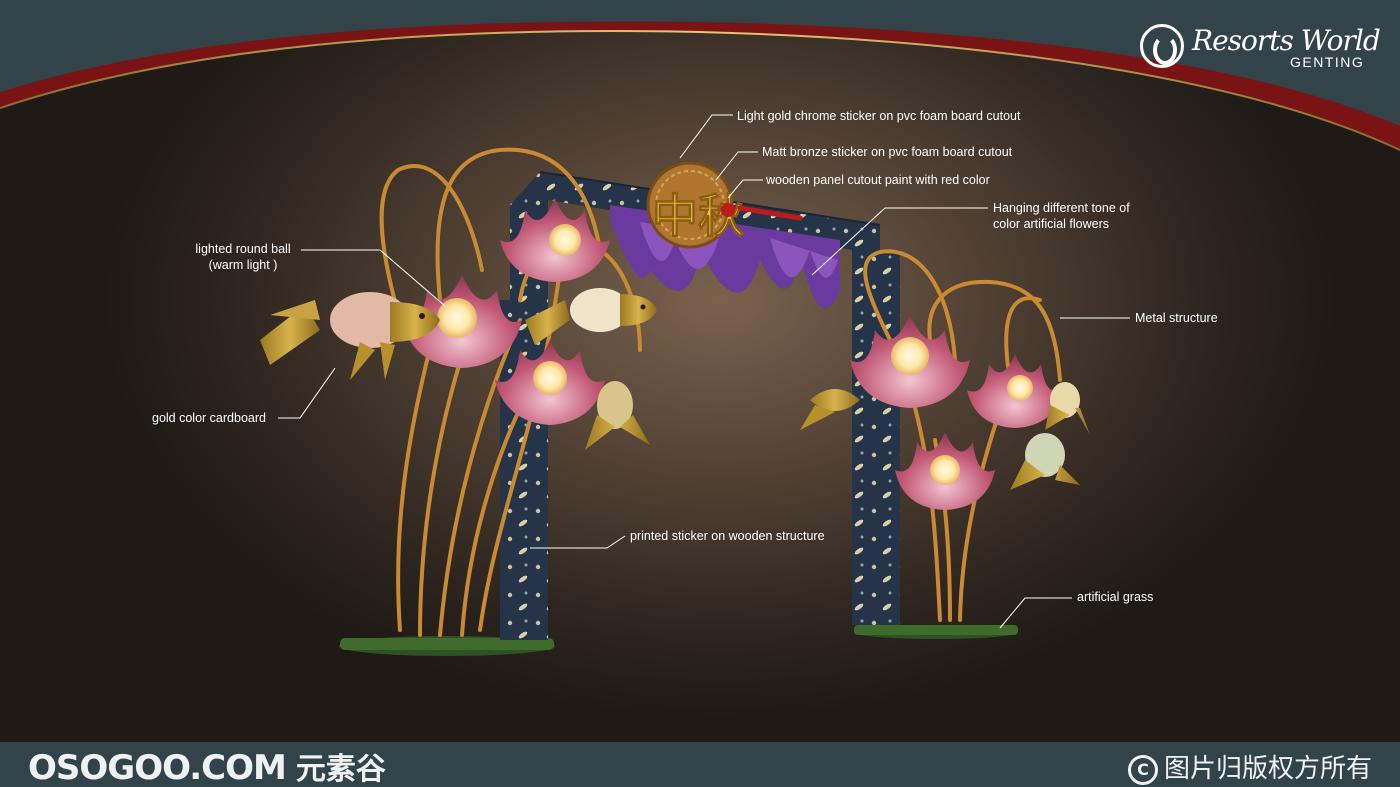  What do you see at coordinates (830, 409) in the screenshot?
I see `fish-right-left` at bounding box center [830, 409].